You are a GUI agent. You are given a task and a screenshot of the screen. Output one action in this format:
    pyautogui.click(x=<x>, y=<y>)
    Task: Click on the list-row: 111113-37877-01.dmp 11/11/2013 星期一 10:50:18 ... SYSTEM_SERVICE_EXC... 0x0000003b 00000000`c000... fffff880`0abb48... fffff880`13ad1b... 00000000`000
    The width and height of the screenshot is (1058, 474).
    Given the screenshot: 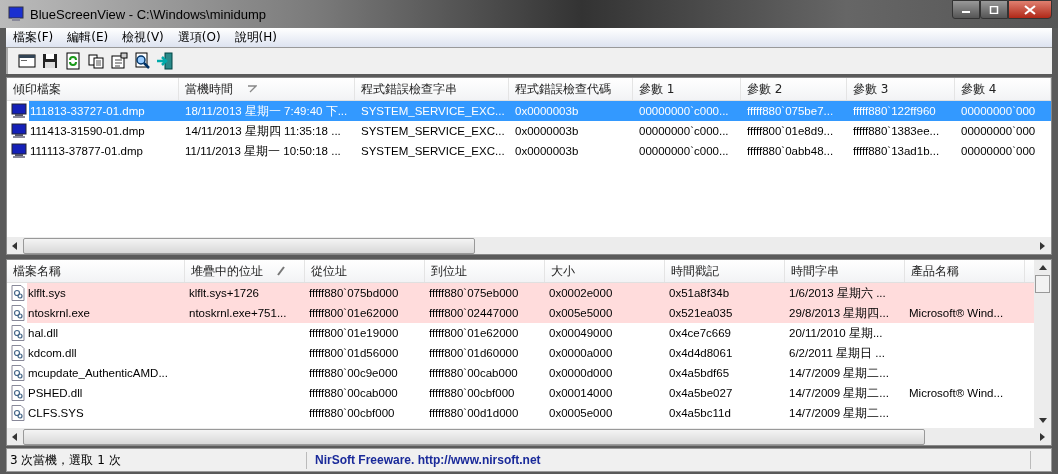 What is the action you would take?
    pyautogui.click(x=540, y=151)
    